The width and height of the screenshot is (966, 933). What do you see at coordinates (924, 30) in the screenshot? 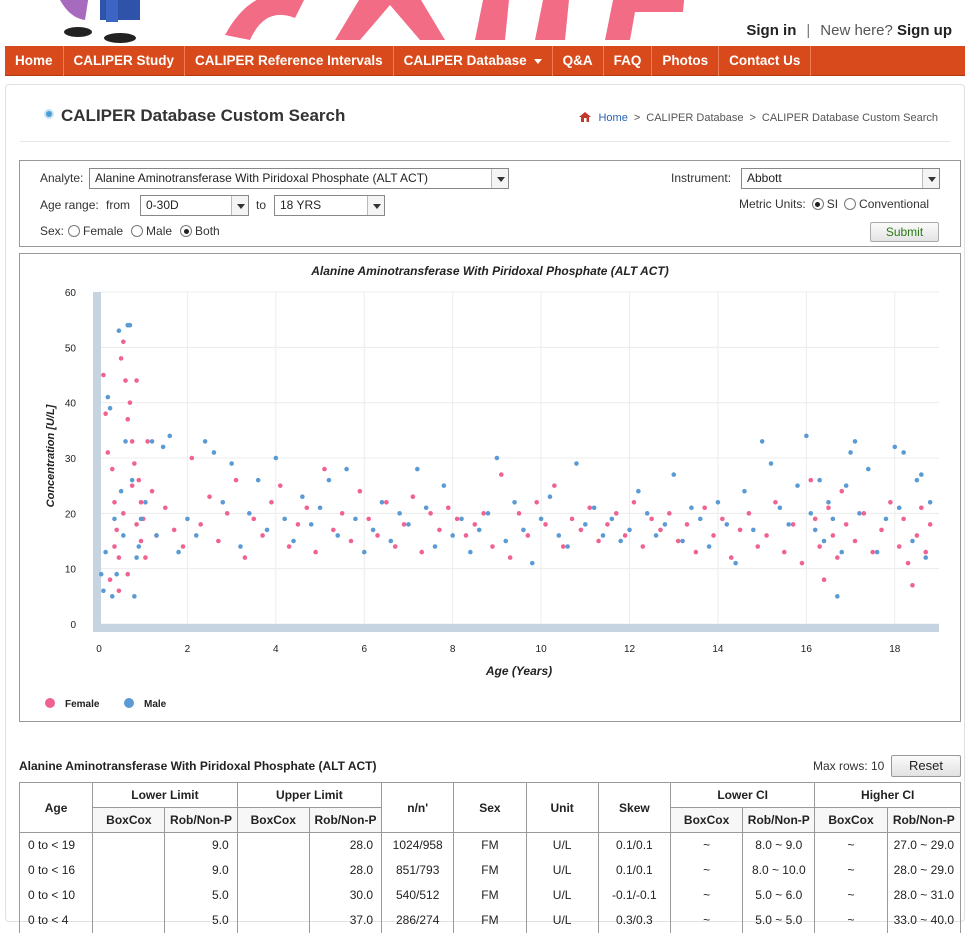
I see `sign-up-link: Sign up` at bounding box center [924, 30].